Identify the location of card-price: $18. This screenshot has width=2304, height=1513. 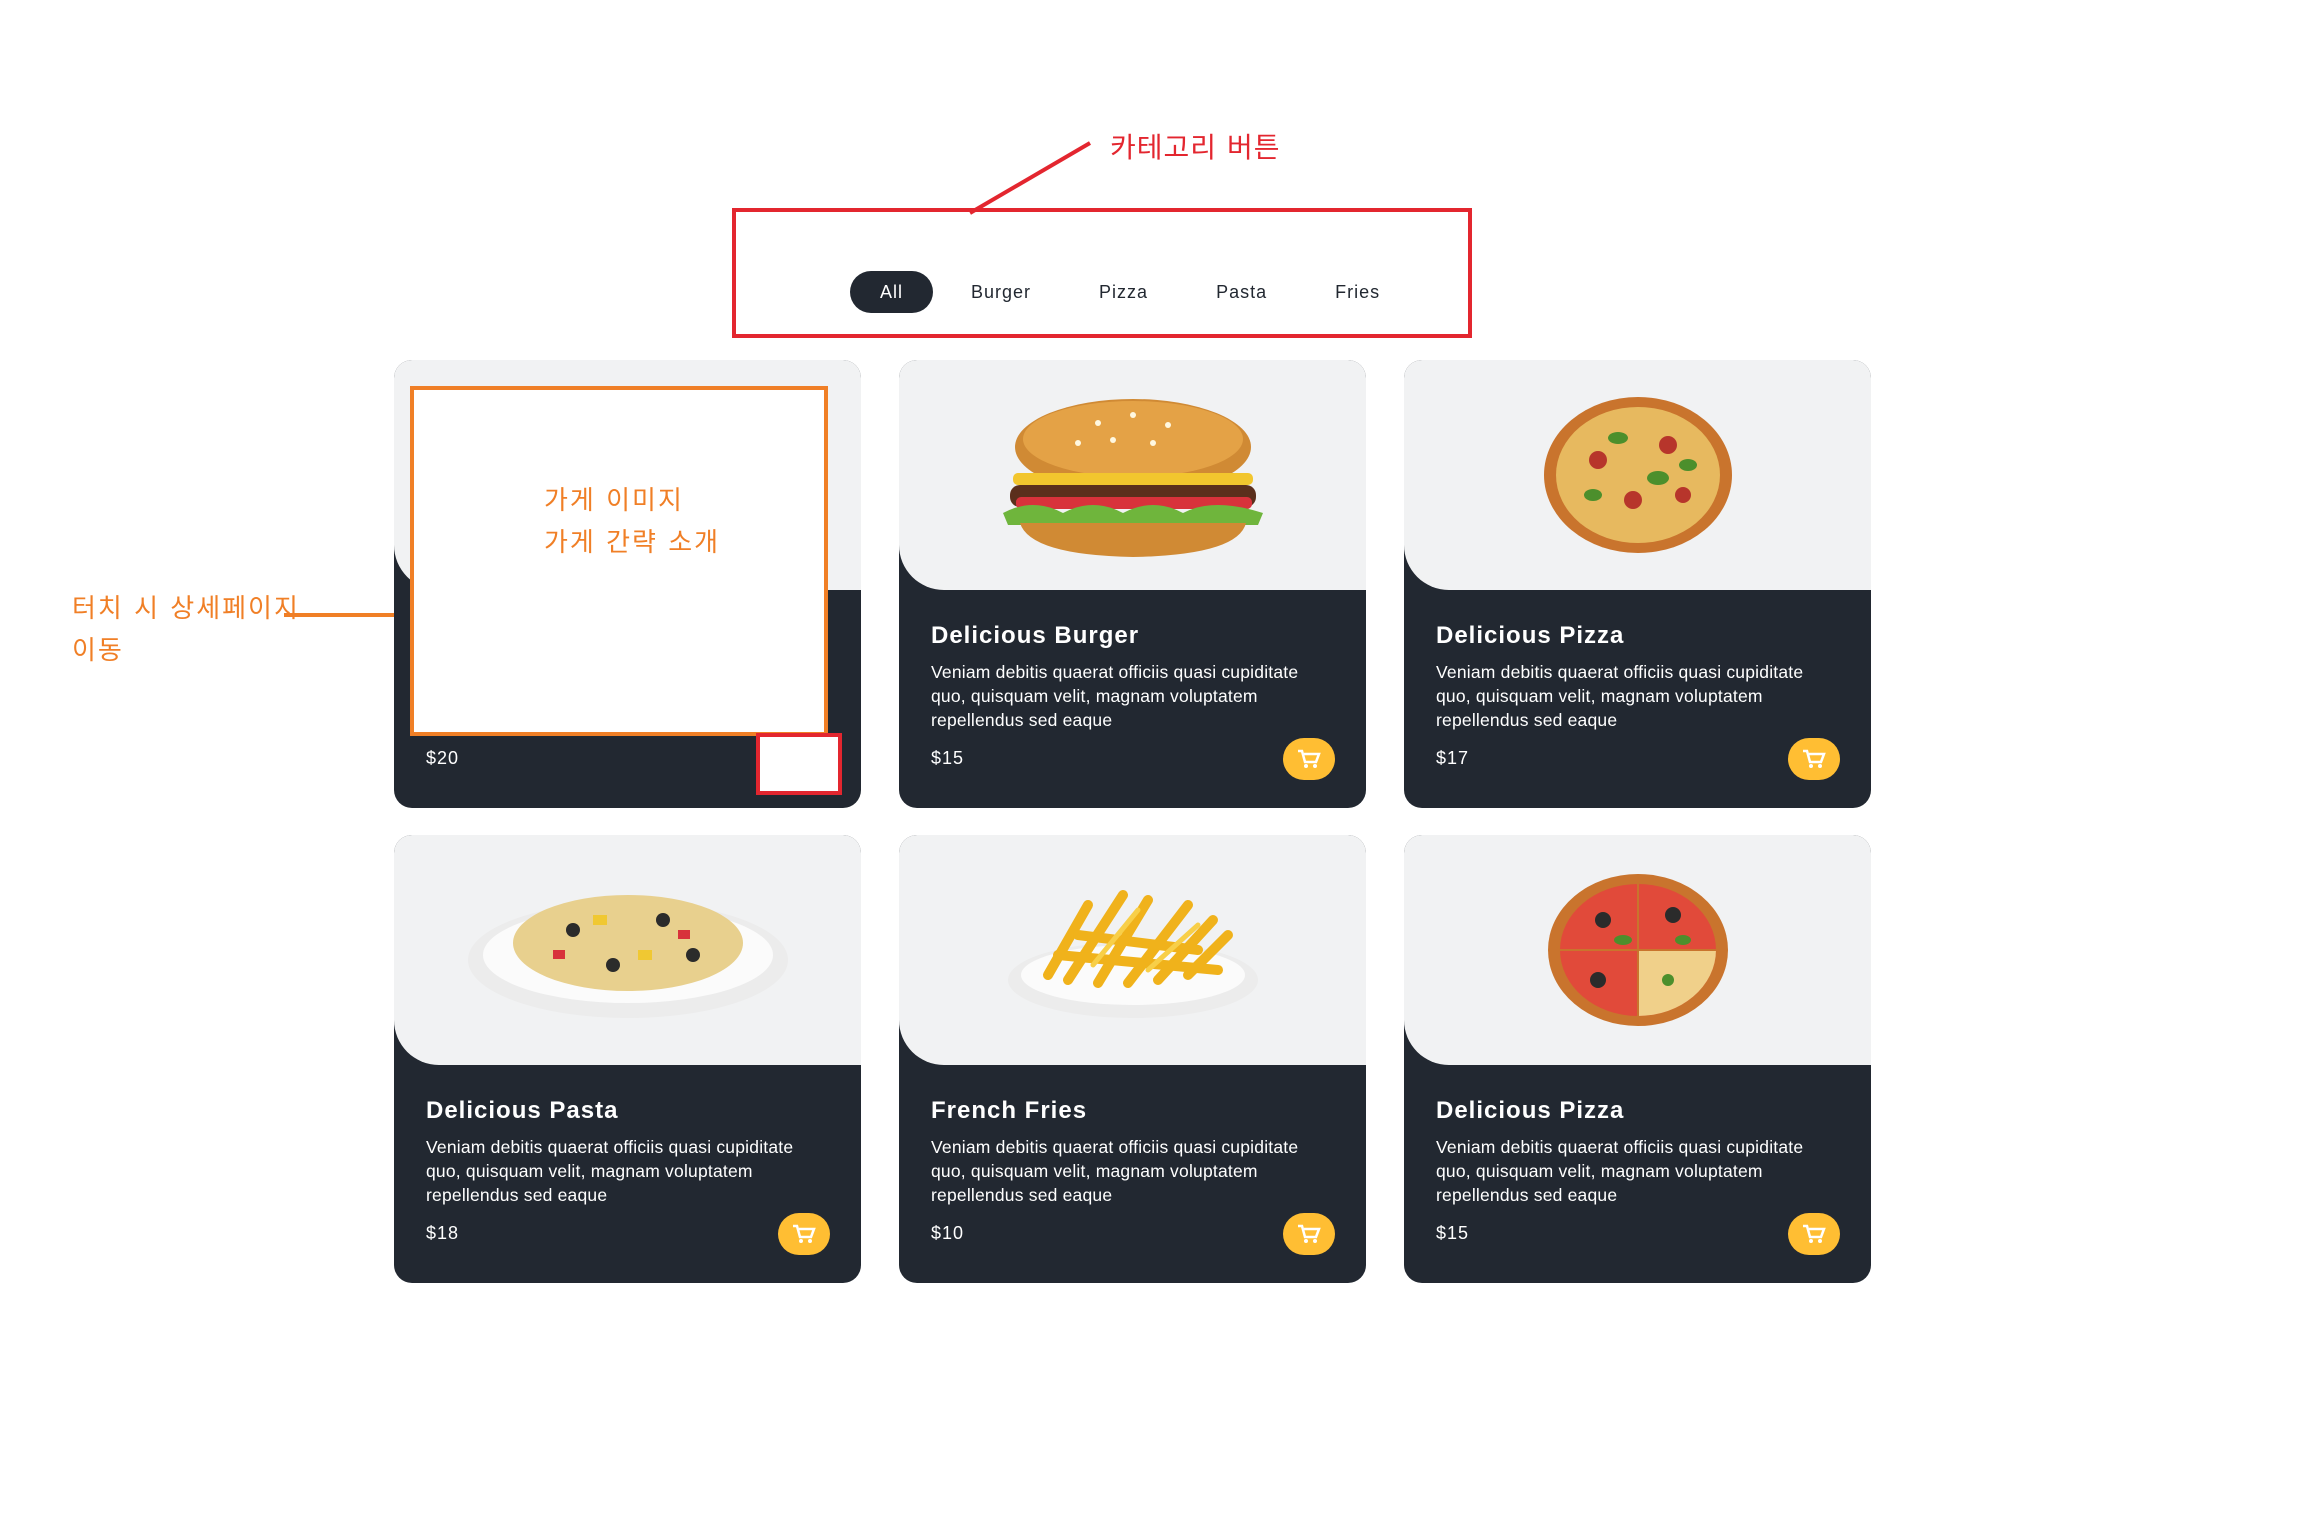
(443, 1233).